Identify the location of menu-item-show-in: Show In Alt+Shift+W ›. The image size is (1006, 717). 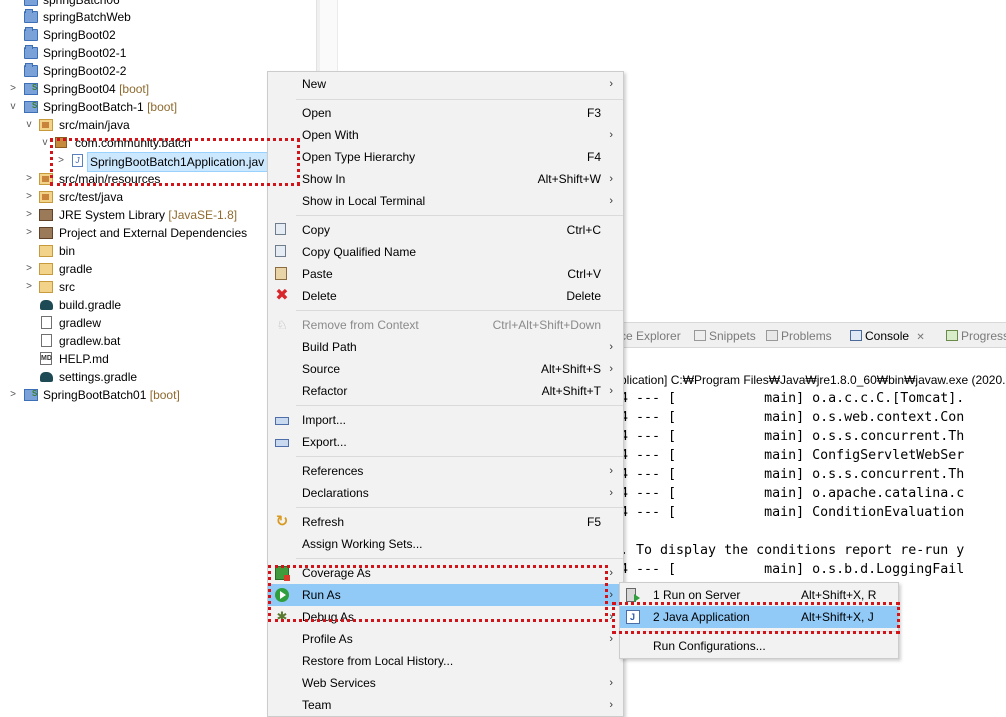
(445, 179).